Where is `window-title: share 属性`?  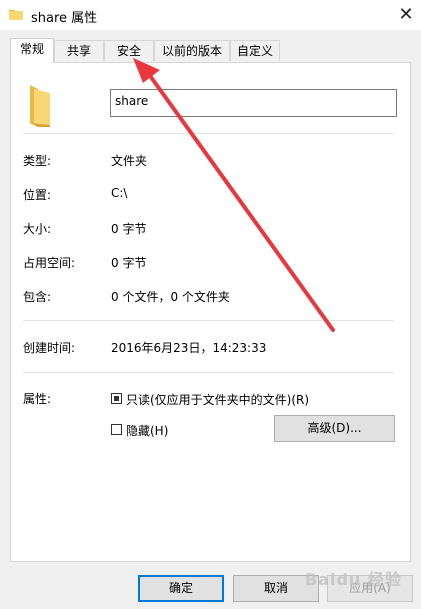 window-title: share 属性 is located at coordinates (64, 18).